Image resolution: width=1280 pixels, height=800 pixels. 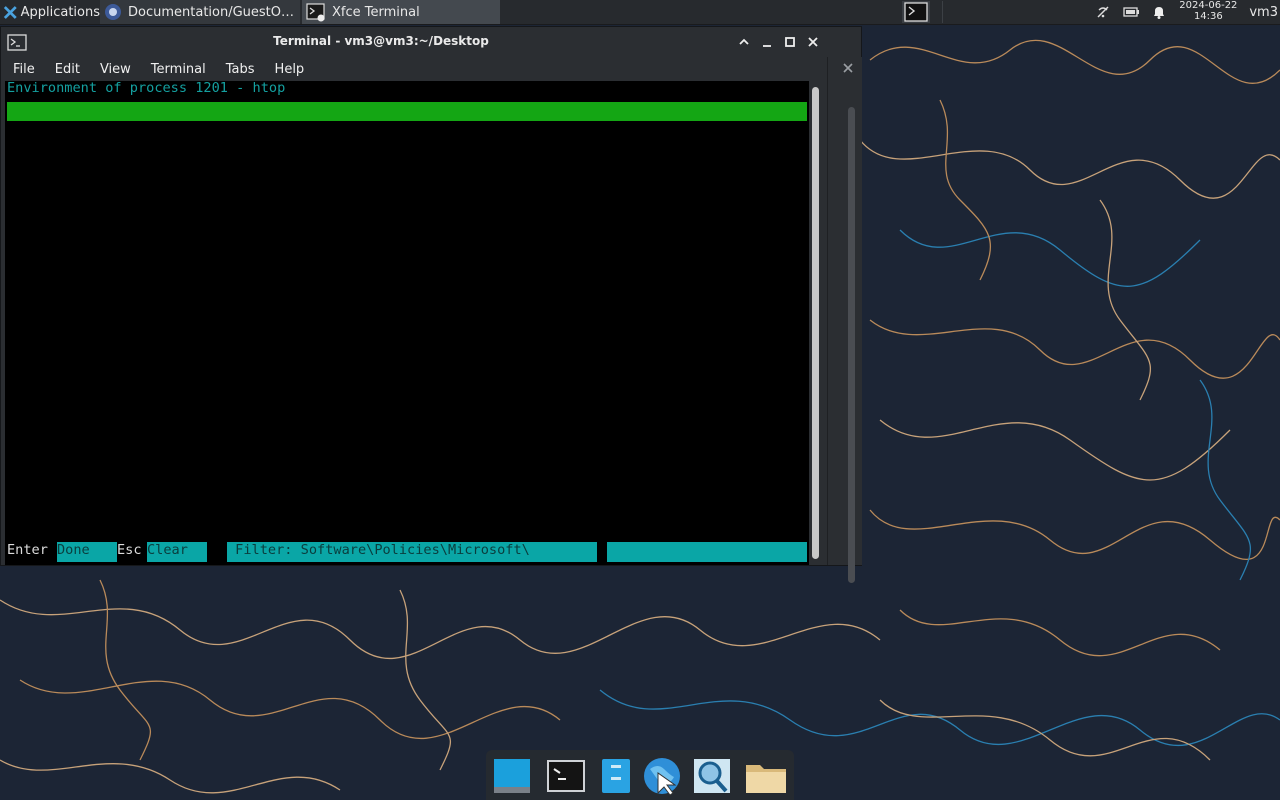 I want to click on battery-icon, so click(x=1131, y=12).